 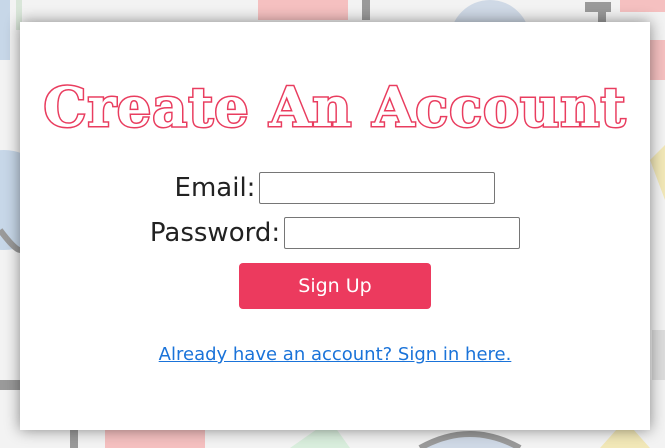 I want to click on email-input, so click(x=377, y=188).